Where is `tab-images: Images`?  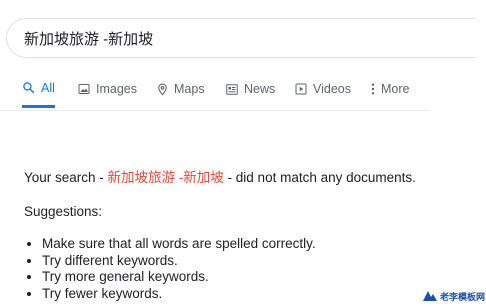 tab-images: Images is located at coordinates (107, 89).